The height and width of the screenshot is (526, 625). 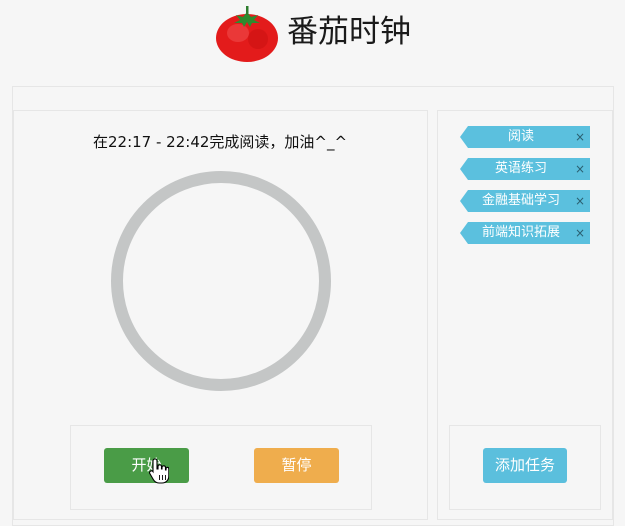 I want to click on task-item: 英语练习 ×, so click(x=525, y=169).